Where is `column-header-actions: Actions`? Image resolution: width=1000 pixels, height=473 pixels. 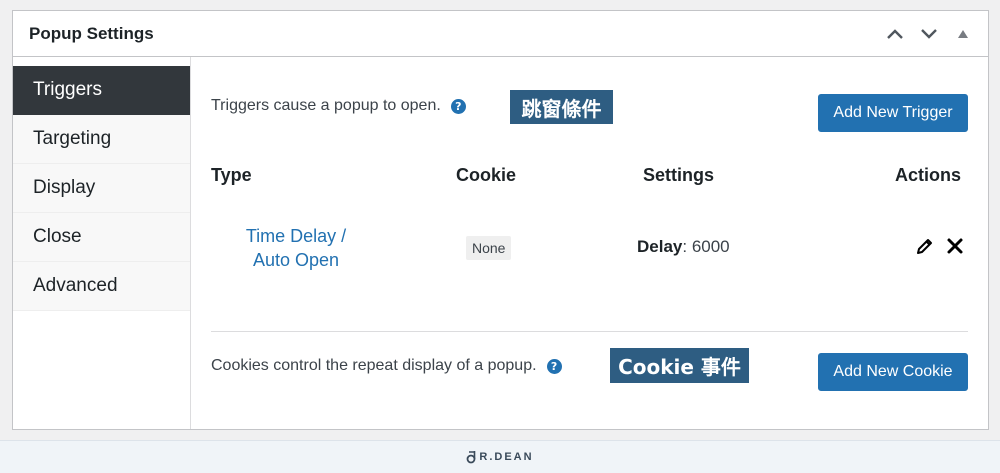
column-header-actions: Actions is located at coordinates (928, 175).